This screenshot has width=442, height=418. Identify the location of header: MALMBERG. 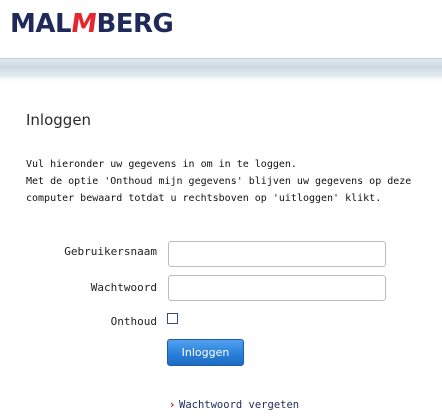
(221, 29).